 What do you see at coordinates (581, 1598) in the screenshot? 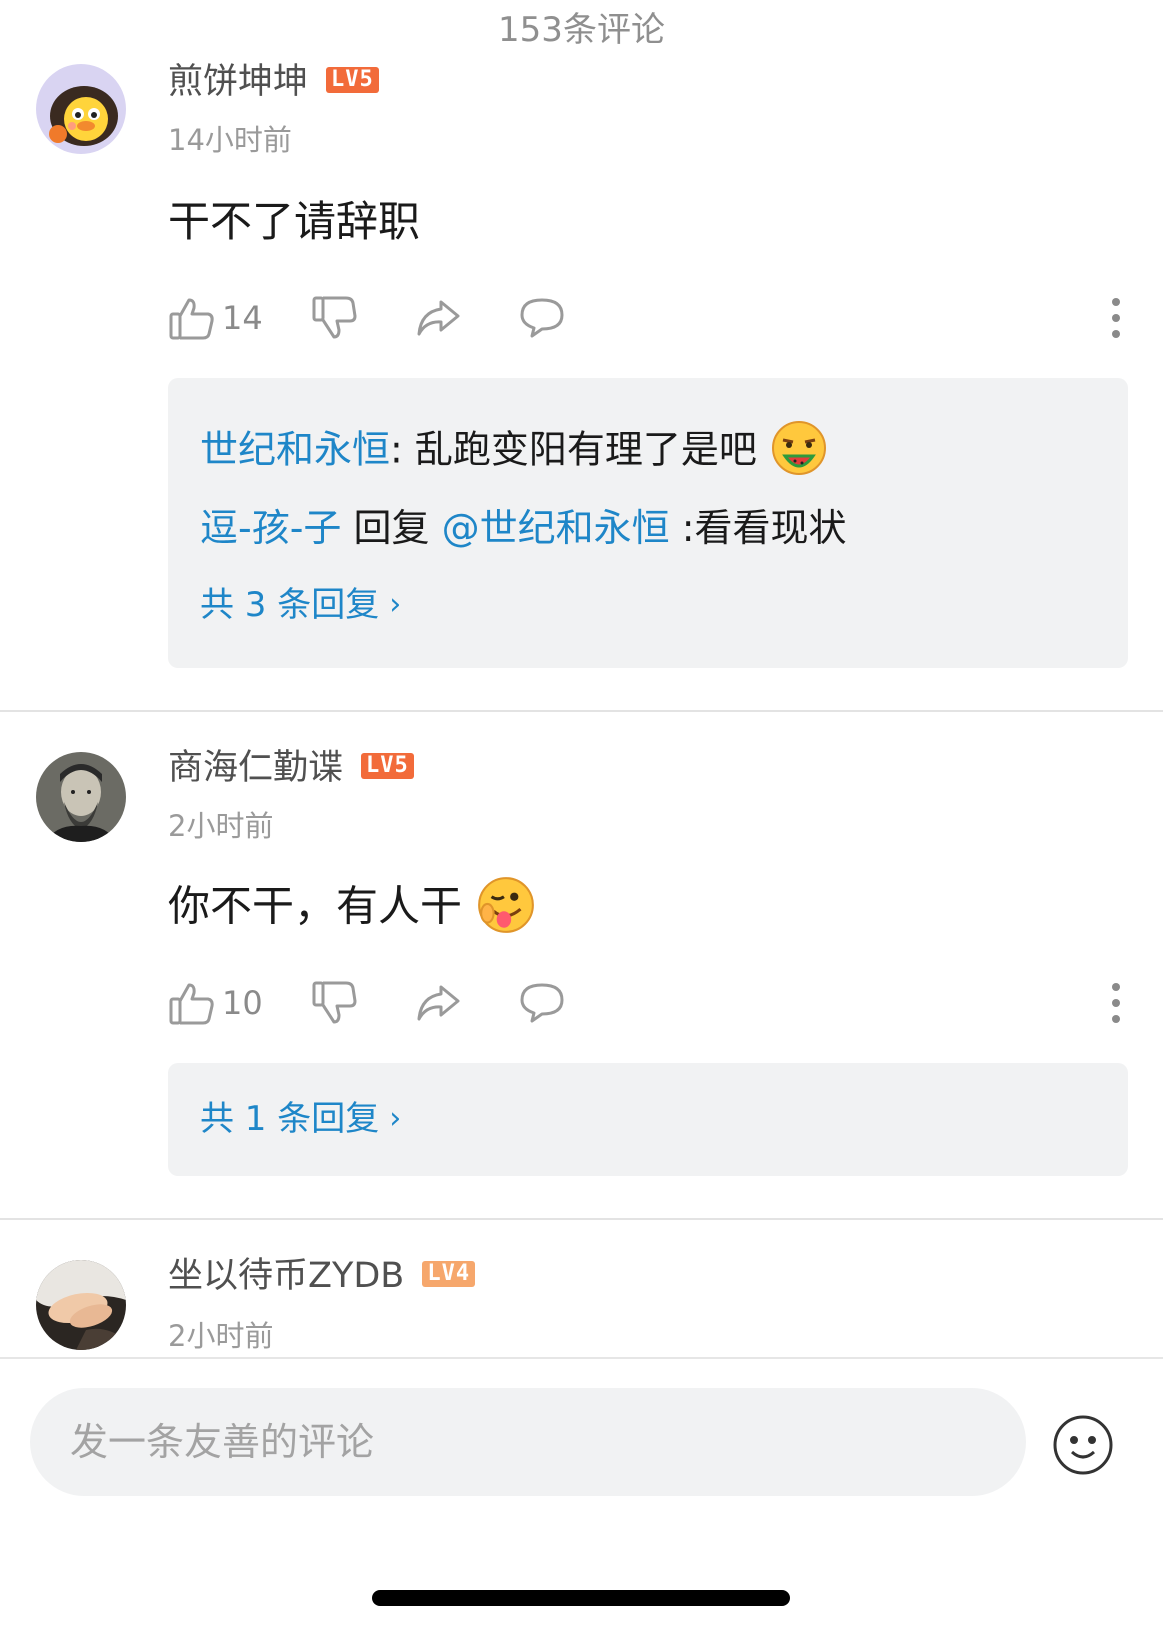
I see `home-indicator` at bounding box center [581, 1598].